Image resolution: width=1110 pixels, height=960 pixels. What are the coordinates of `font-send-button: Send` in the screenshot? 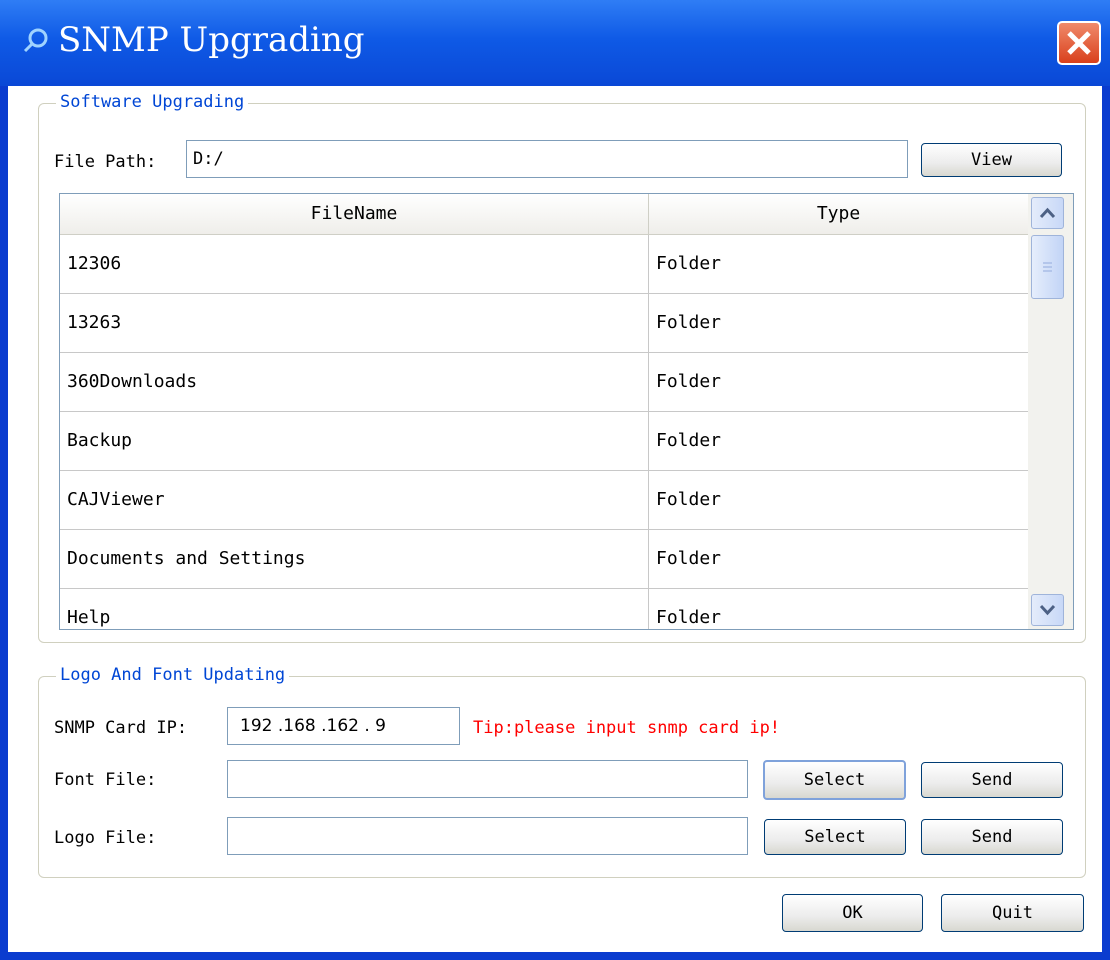 It's located at (992, 780).